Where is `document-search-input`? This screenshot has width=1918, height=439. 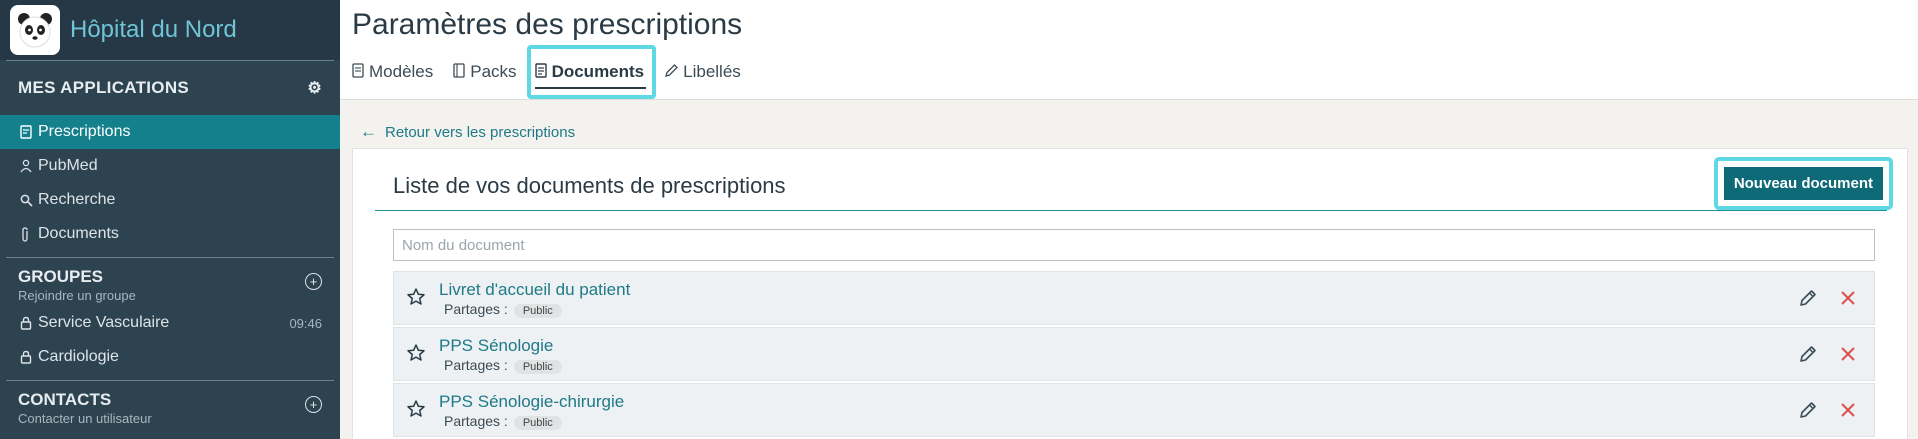 document-search-input is located at coordinates (1134, 245).